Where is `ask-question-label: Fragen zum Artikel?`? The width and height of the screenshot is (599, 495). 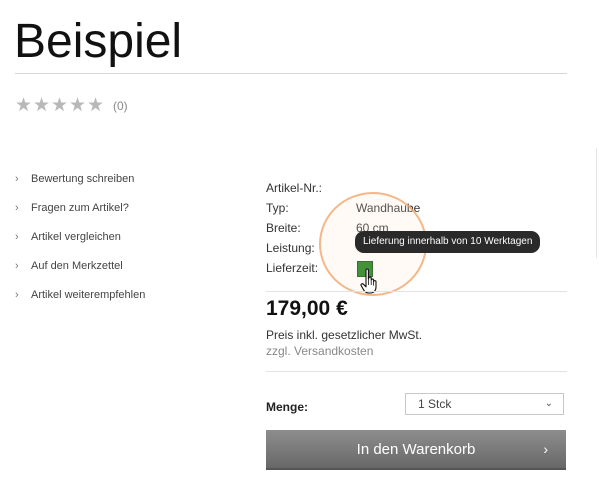 ask-question-label: Fragen zum Artikel? is located at coordinates (80, 207).